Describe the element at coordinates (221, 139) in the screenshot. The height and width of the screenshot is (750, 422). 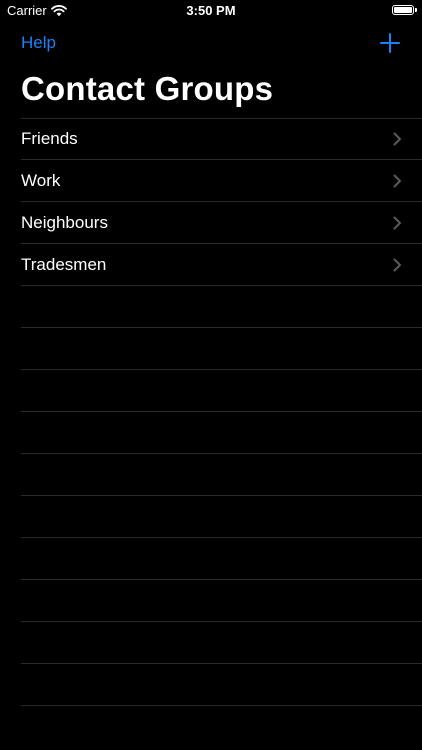
I see `list-item-friends: Friends` at that location.